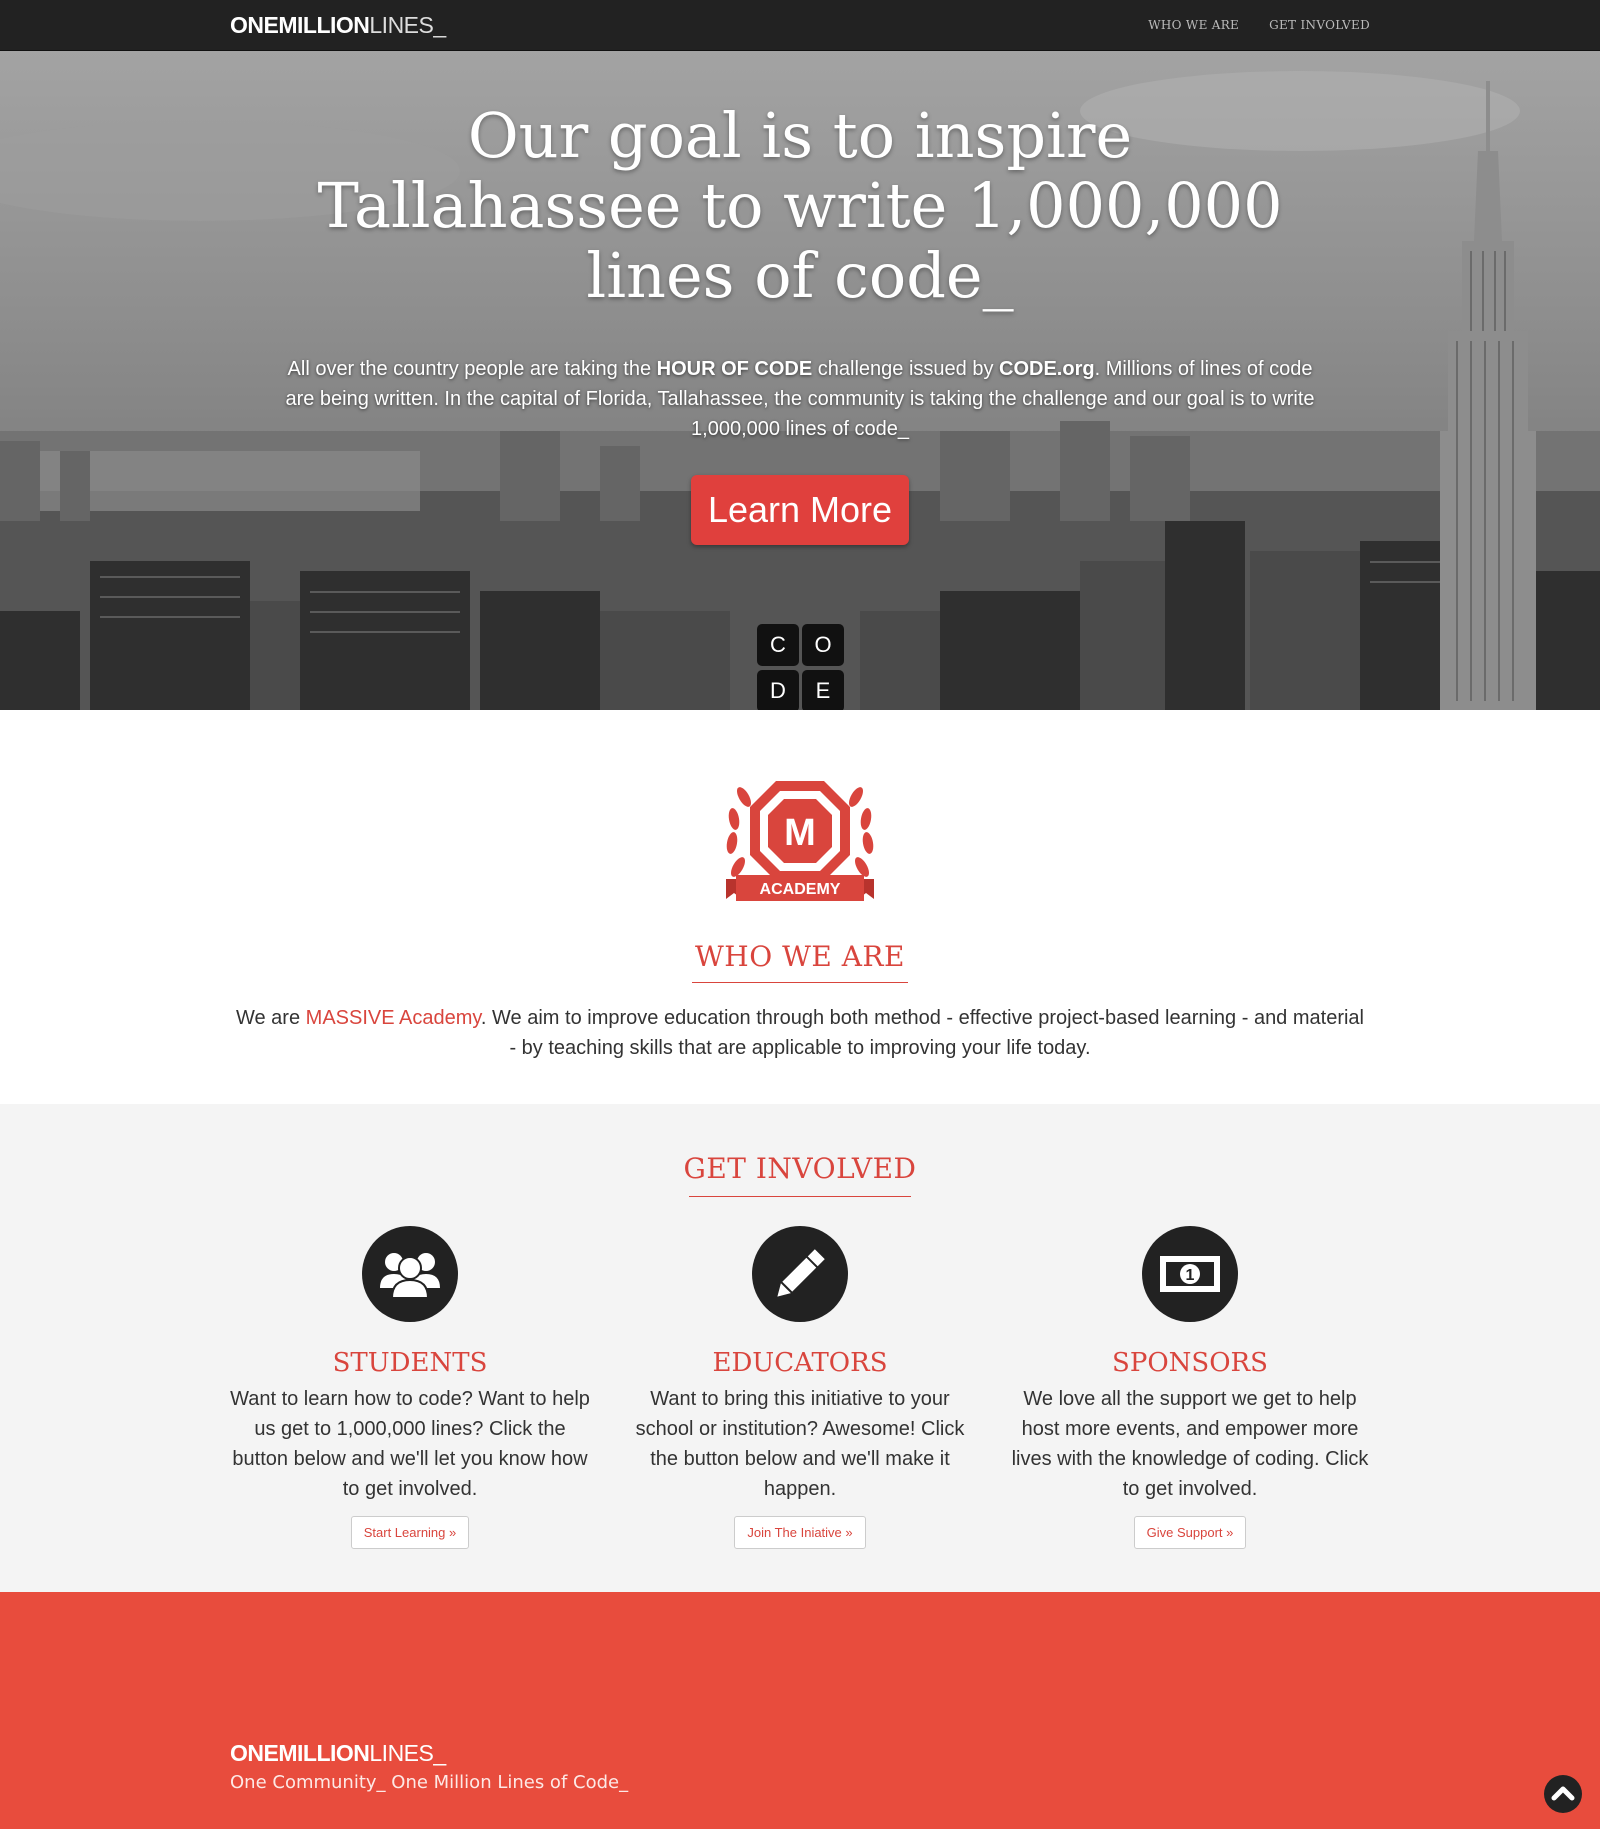 Image resolution: width=1600 pixels, height=1829 pixels. Describe the element at coordinates (1319, 25) in the screenshot. I see `nav-link-get-involved: GET INVOLVED` at that location.